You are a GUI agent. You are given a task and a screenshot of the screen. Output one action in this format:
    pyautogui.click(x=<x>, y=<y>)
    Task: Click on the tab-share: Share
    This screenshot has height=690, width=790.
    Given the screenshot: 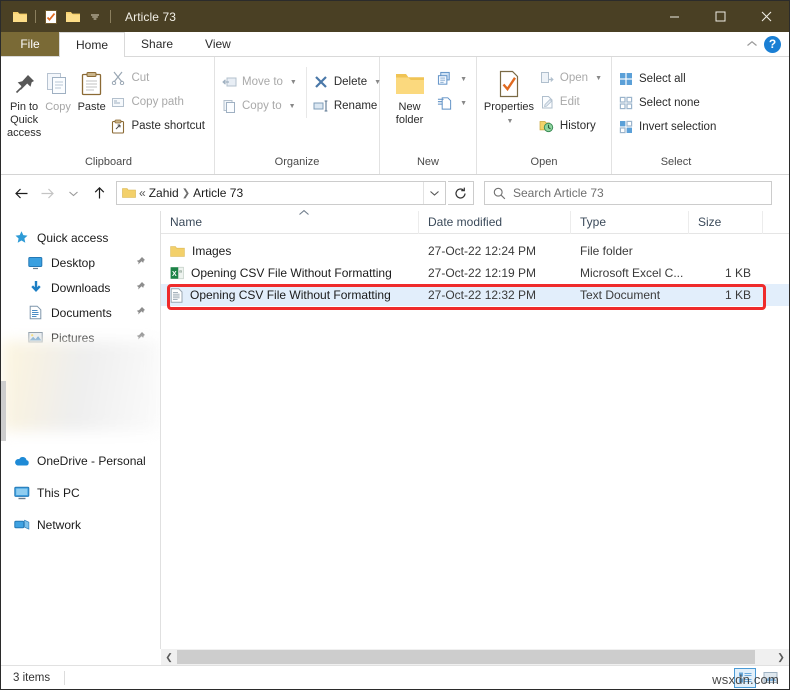 What is the action you would take?
    pyautogui.click(x=157, y=44)
    